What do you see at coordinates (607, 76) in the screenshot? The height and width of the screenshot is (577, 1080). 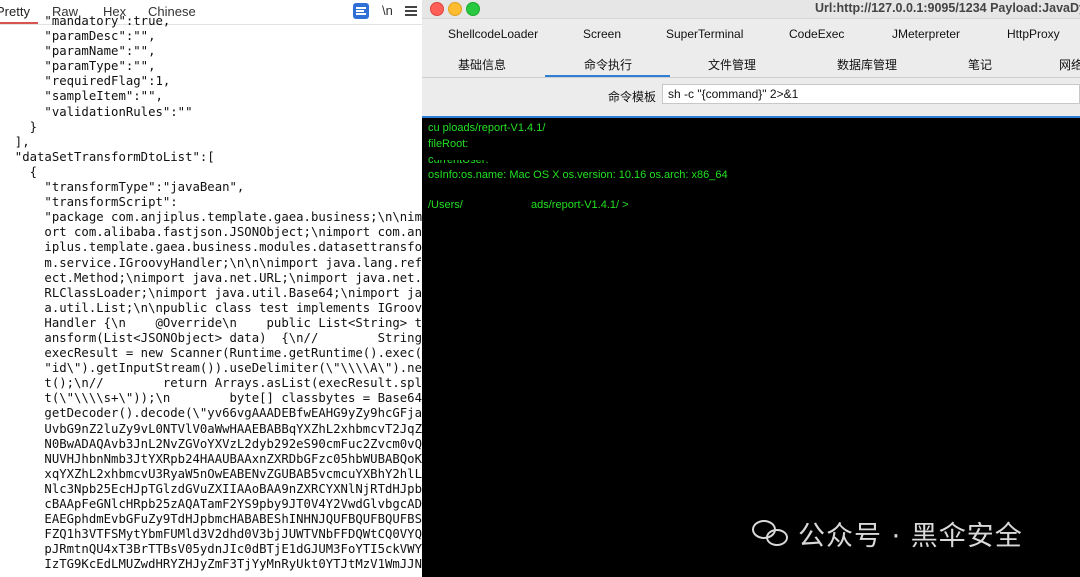 I see `active-tab-indicator` at bounding box center [607, 76].